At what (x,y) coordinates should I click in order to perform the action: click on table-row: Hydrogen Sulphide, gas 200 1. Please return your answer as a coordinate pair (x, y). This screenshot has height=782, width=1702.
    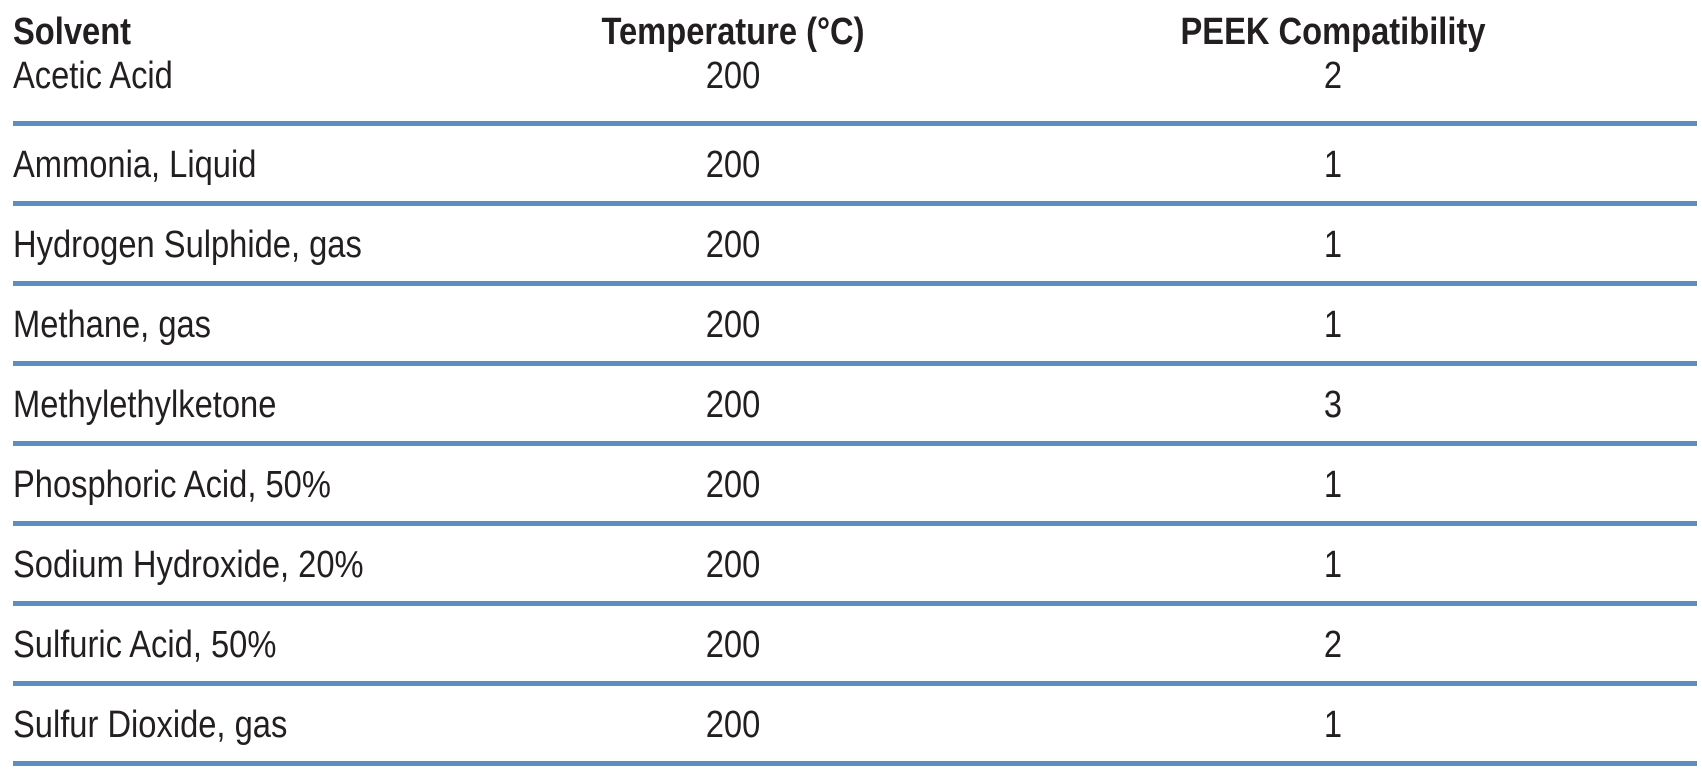
    Looking at the image, I should click on (855, 246).